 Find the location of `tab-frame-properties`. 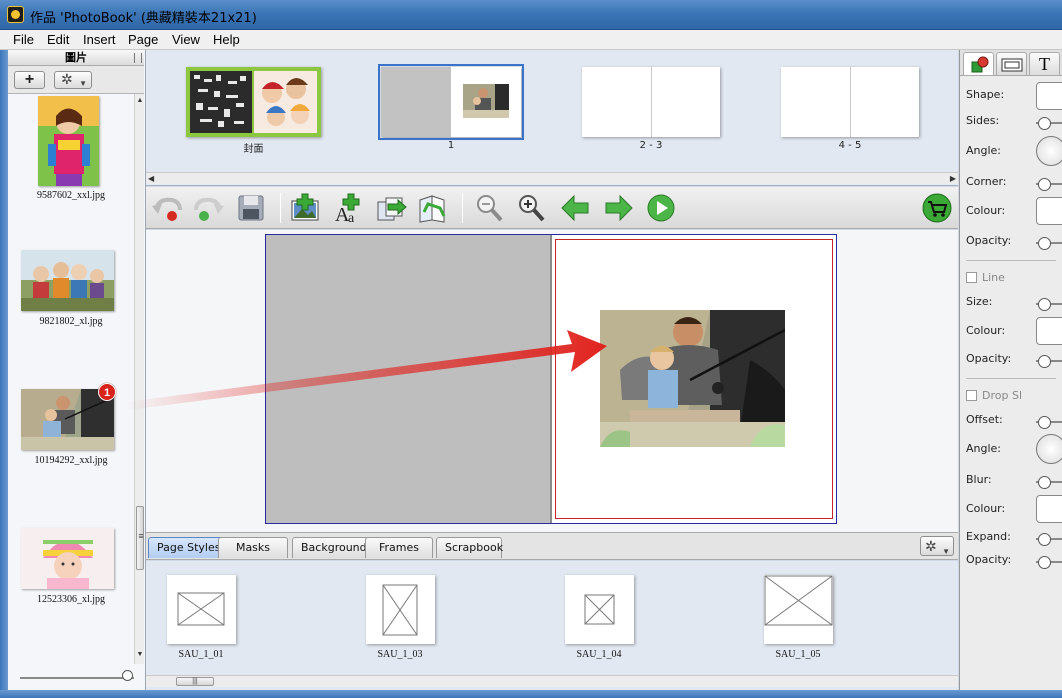

tab-frame-properties is located at coordinates (1011, 63).